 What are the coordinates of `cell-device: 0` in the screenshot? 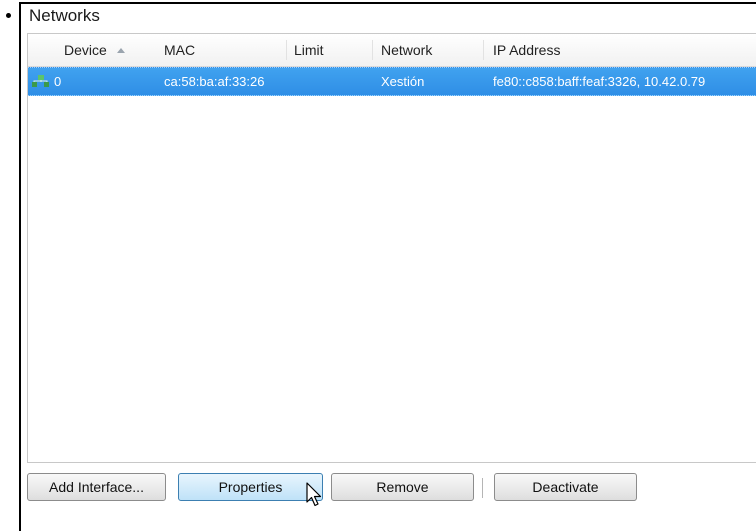 It's located at (58, 81).